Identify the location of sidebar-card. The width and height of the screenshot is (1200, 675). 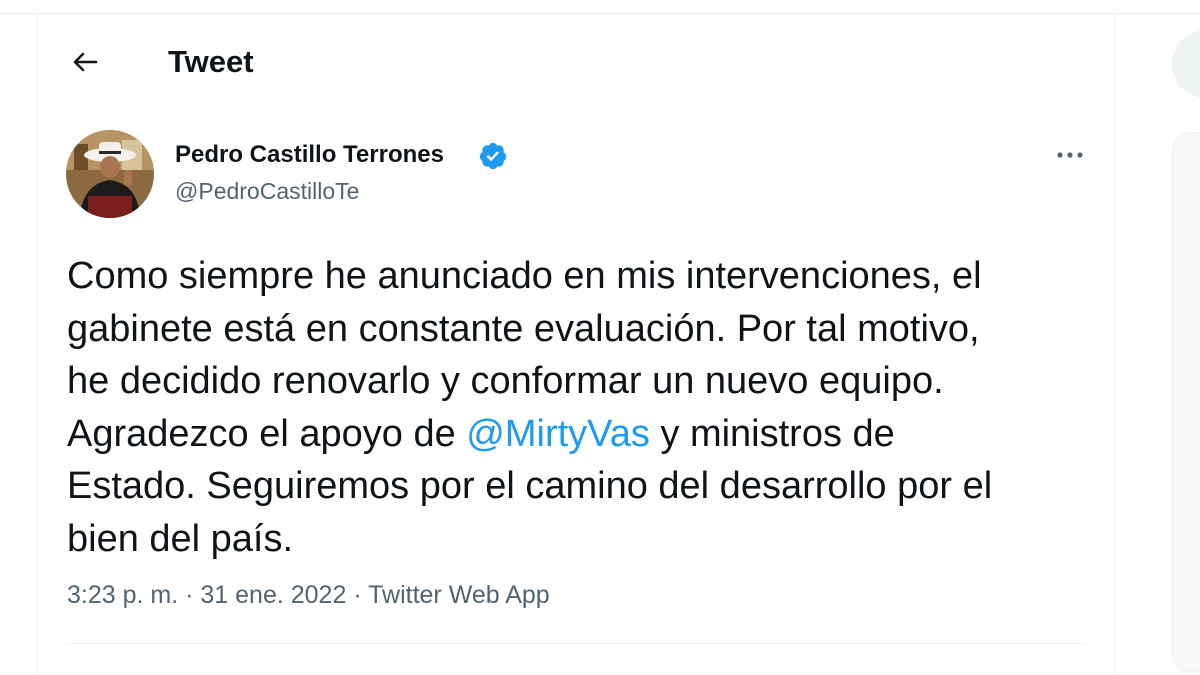
(1186, 402).